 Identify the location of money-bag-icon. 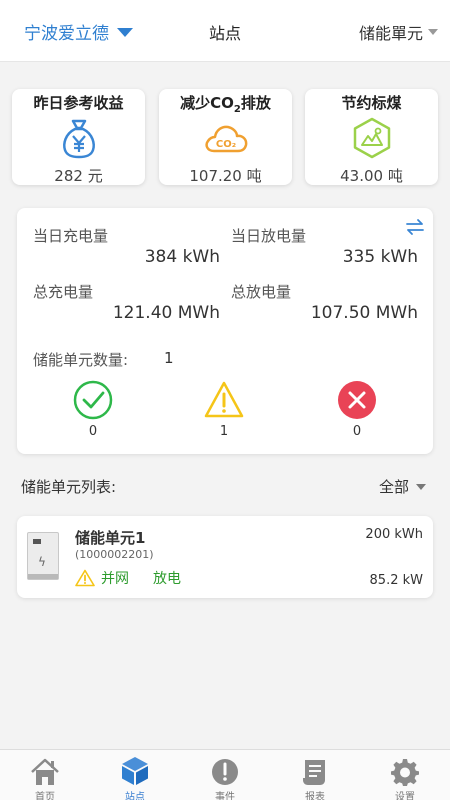
(78, 138).